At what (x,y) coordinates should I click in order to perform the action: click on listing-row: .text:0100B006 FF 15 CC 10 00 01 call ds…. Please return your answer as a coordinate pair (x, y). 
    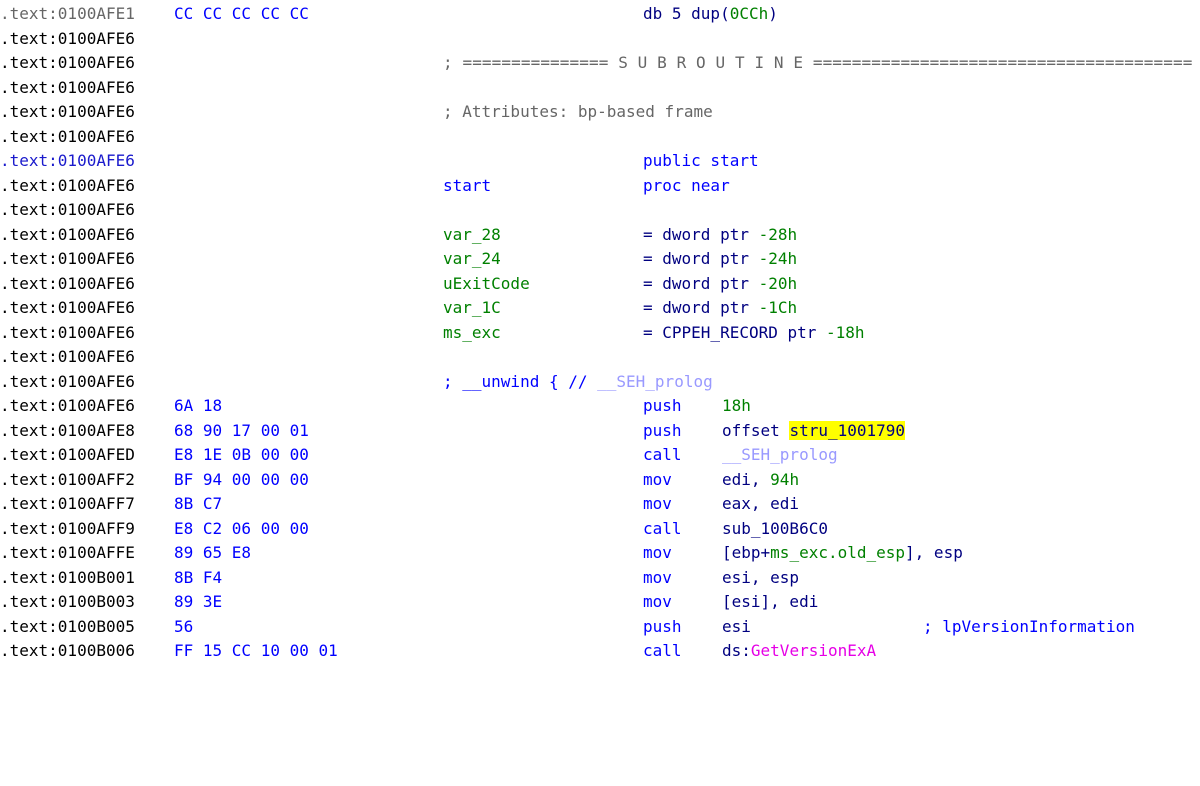
    Looking at the image, I should click on (600, 651).